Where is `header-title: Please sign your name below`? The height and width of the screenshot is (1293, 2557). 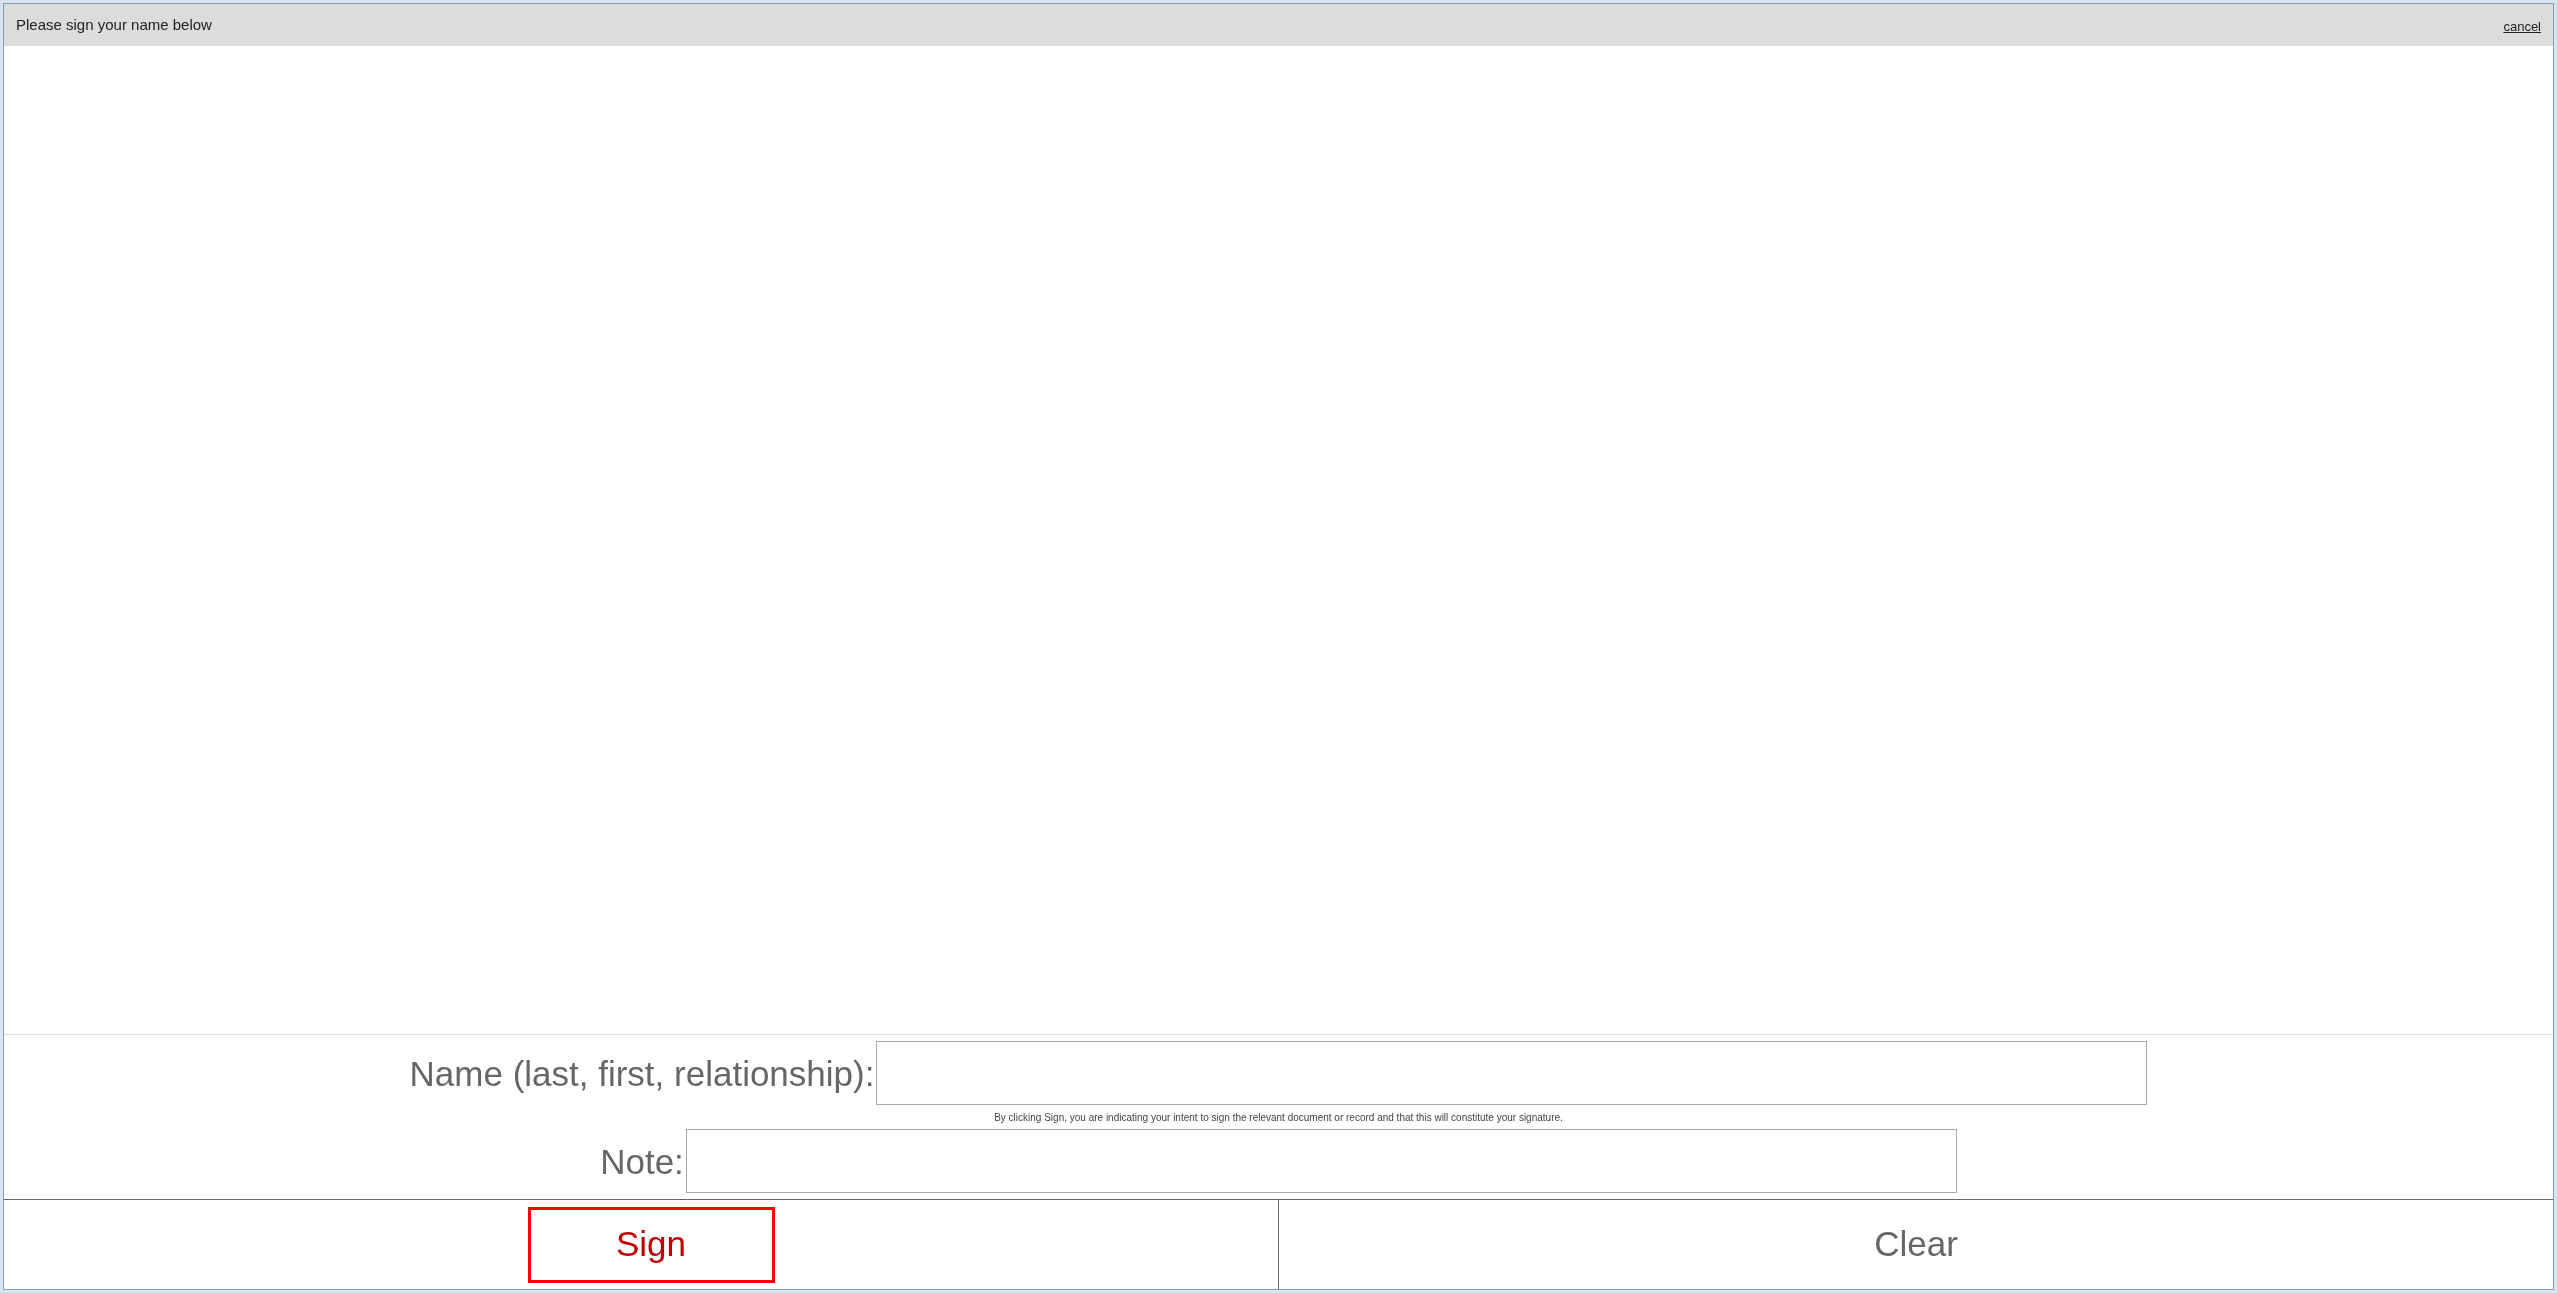
header-title: Please sign your name below is located at coordinates (114, 24).